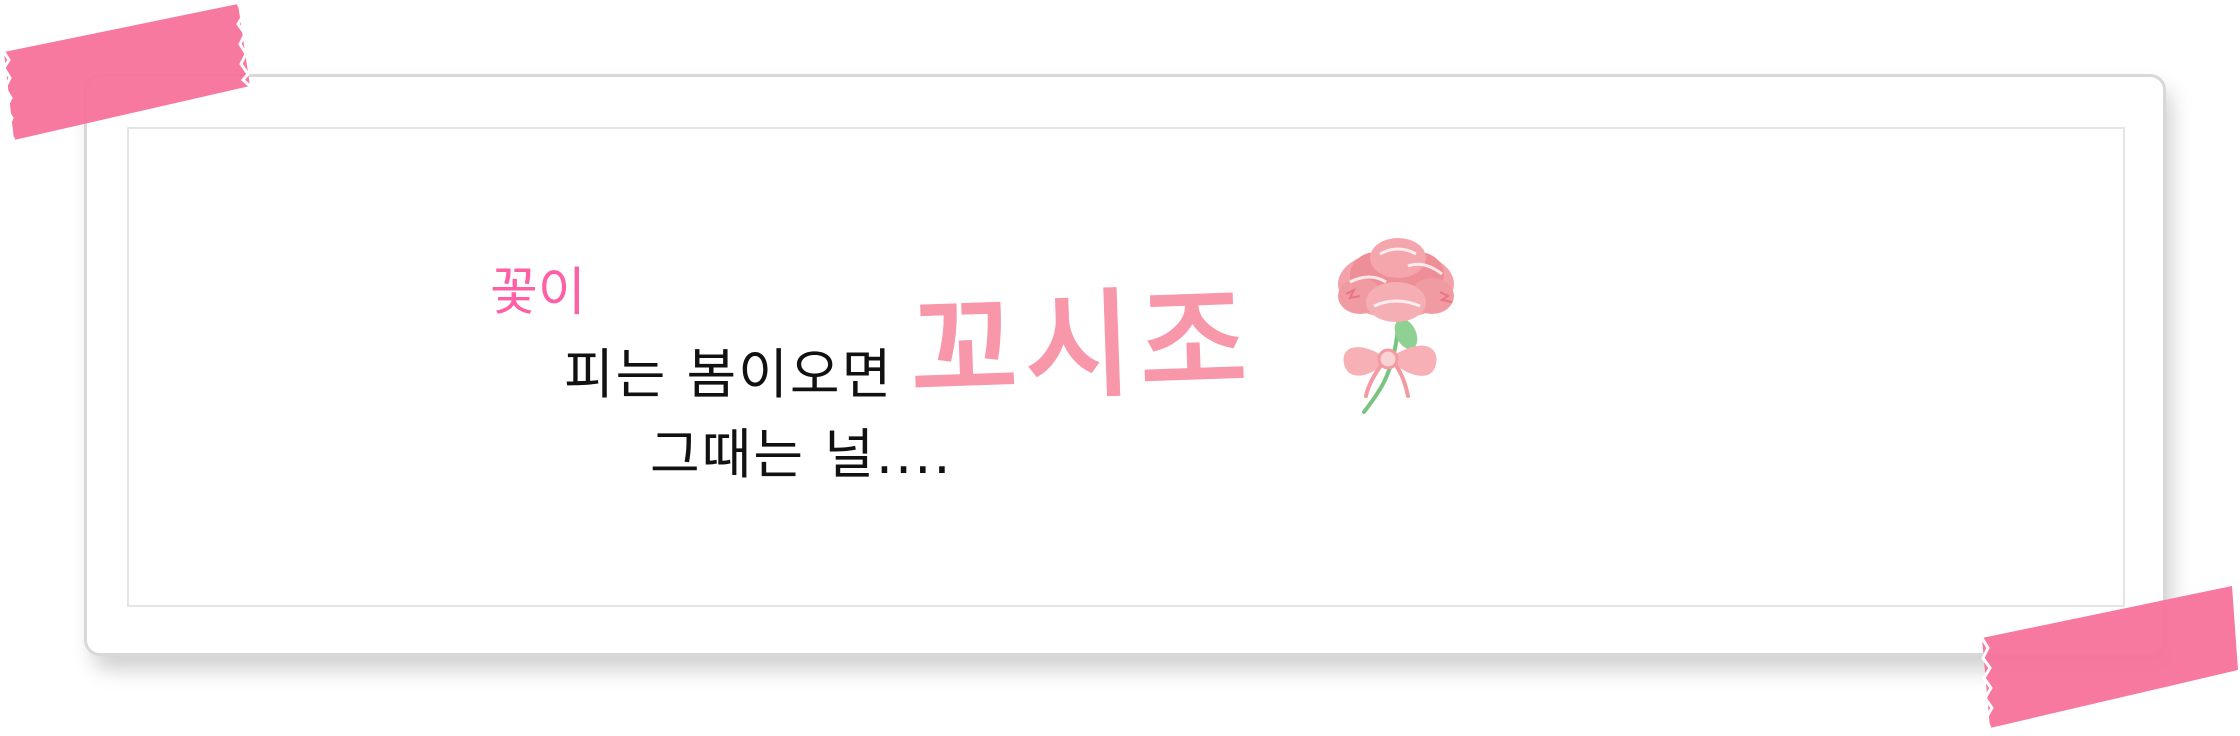  Describe the element at coordinates (1082, 346) in the screenshot. I see `brand-title: 꼬시조` at that location.